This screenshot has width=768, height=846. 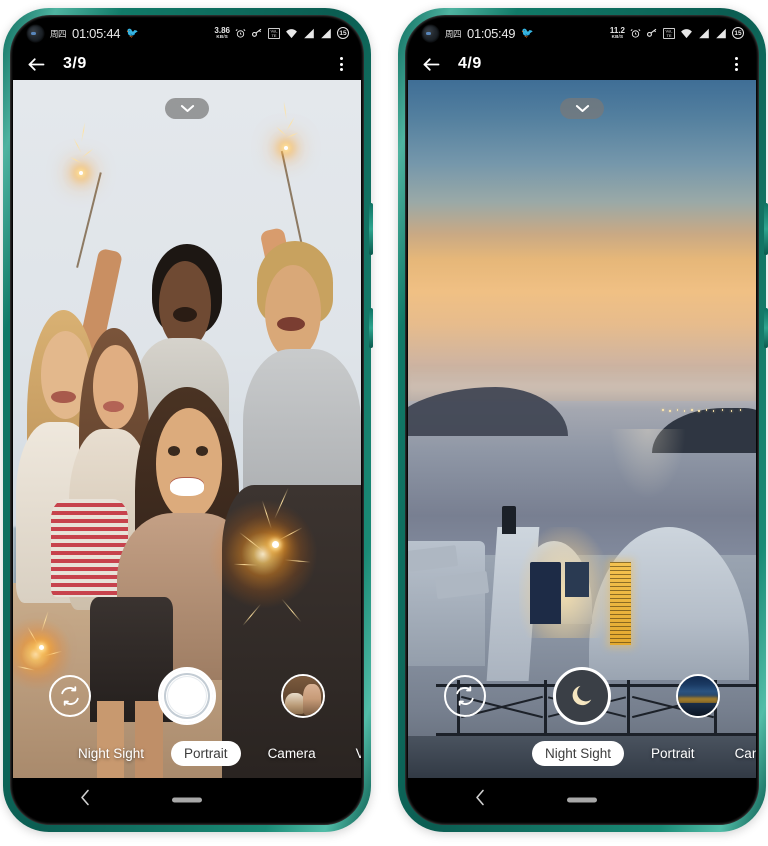 What do you see at coordinates (766, 328) in the screenshot?
I see `power-button-right-phone` at bounding box center [766, 328].